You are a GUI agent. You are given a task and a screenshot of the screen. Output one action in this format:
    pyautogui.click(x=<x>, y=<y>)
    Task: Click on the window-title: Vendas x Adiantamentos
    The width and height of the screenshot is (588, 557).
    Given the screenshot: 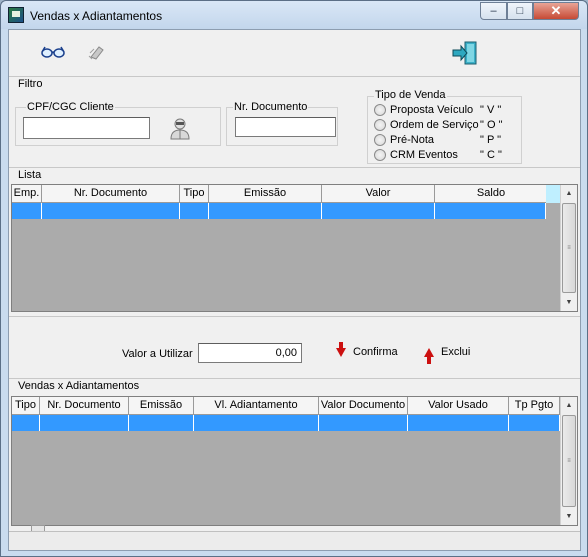 What is the action you would take?
    pyautogui.click(x=96, y=16)
    